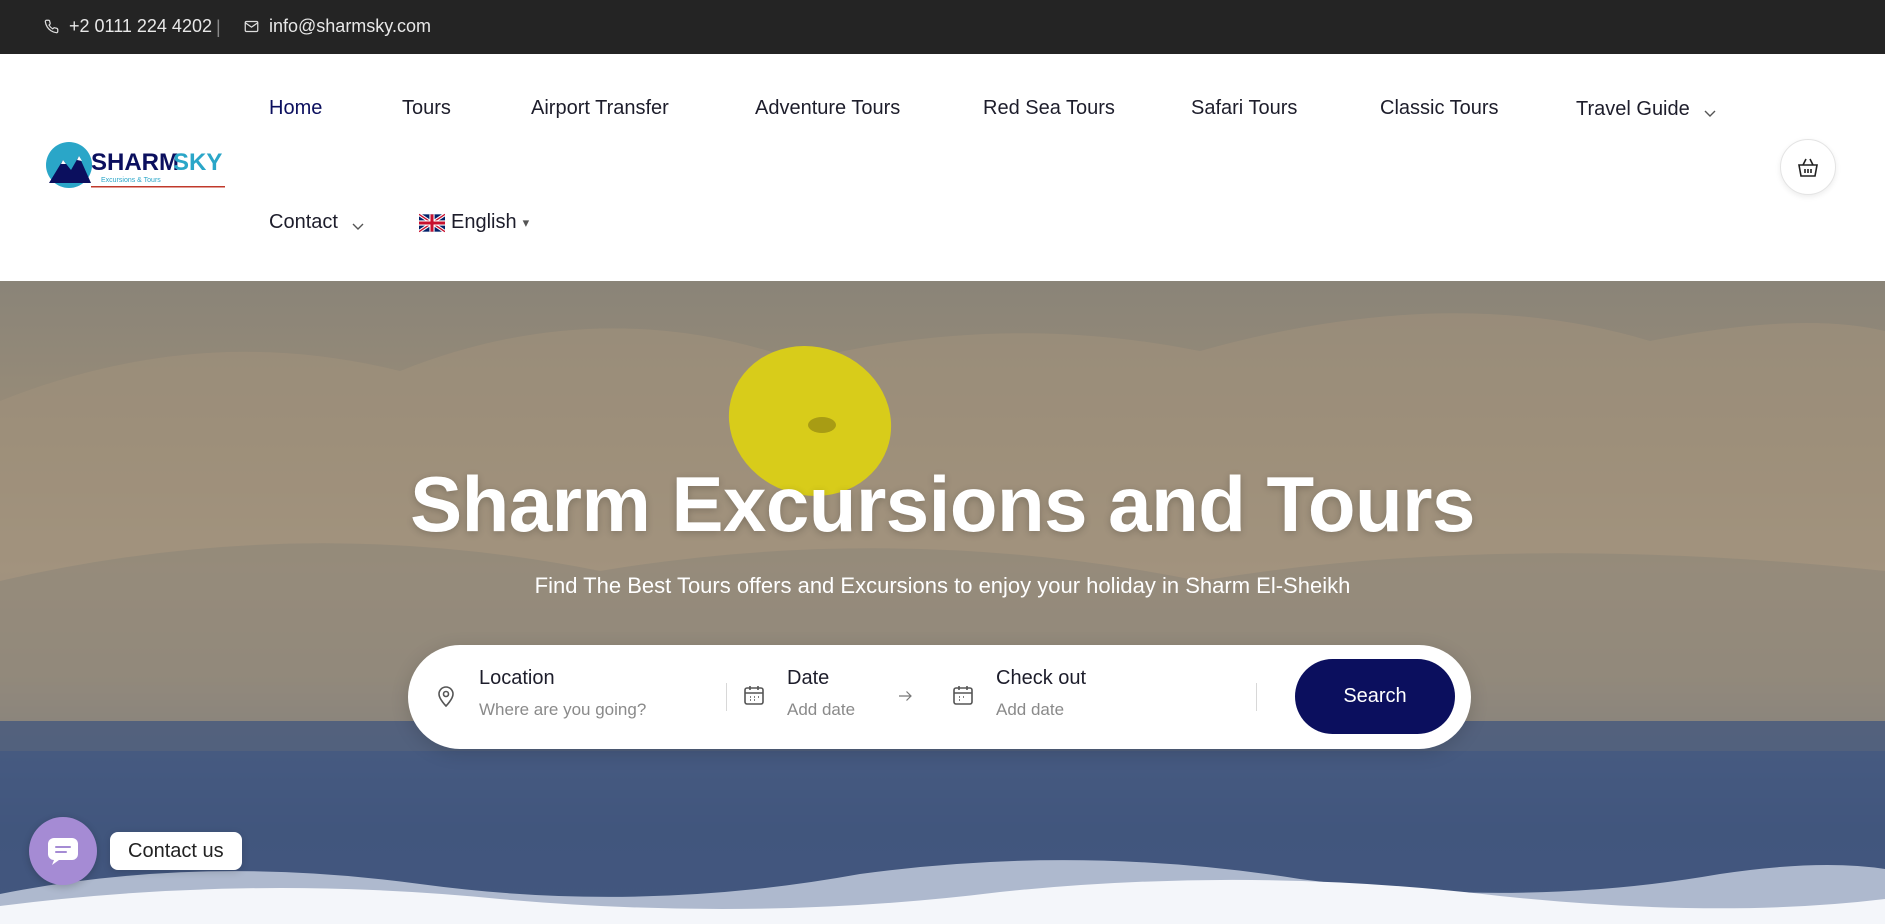 This screenshot has width=1885, height=924. I want to click on nav-red-sea-tours: Red Sea Tours, so click(1049, 108).